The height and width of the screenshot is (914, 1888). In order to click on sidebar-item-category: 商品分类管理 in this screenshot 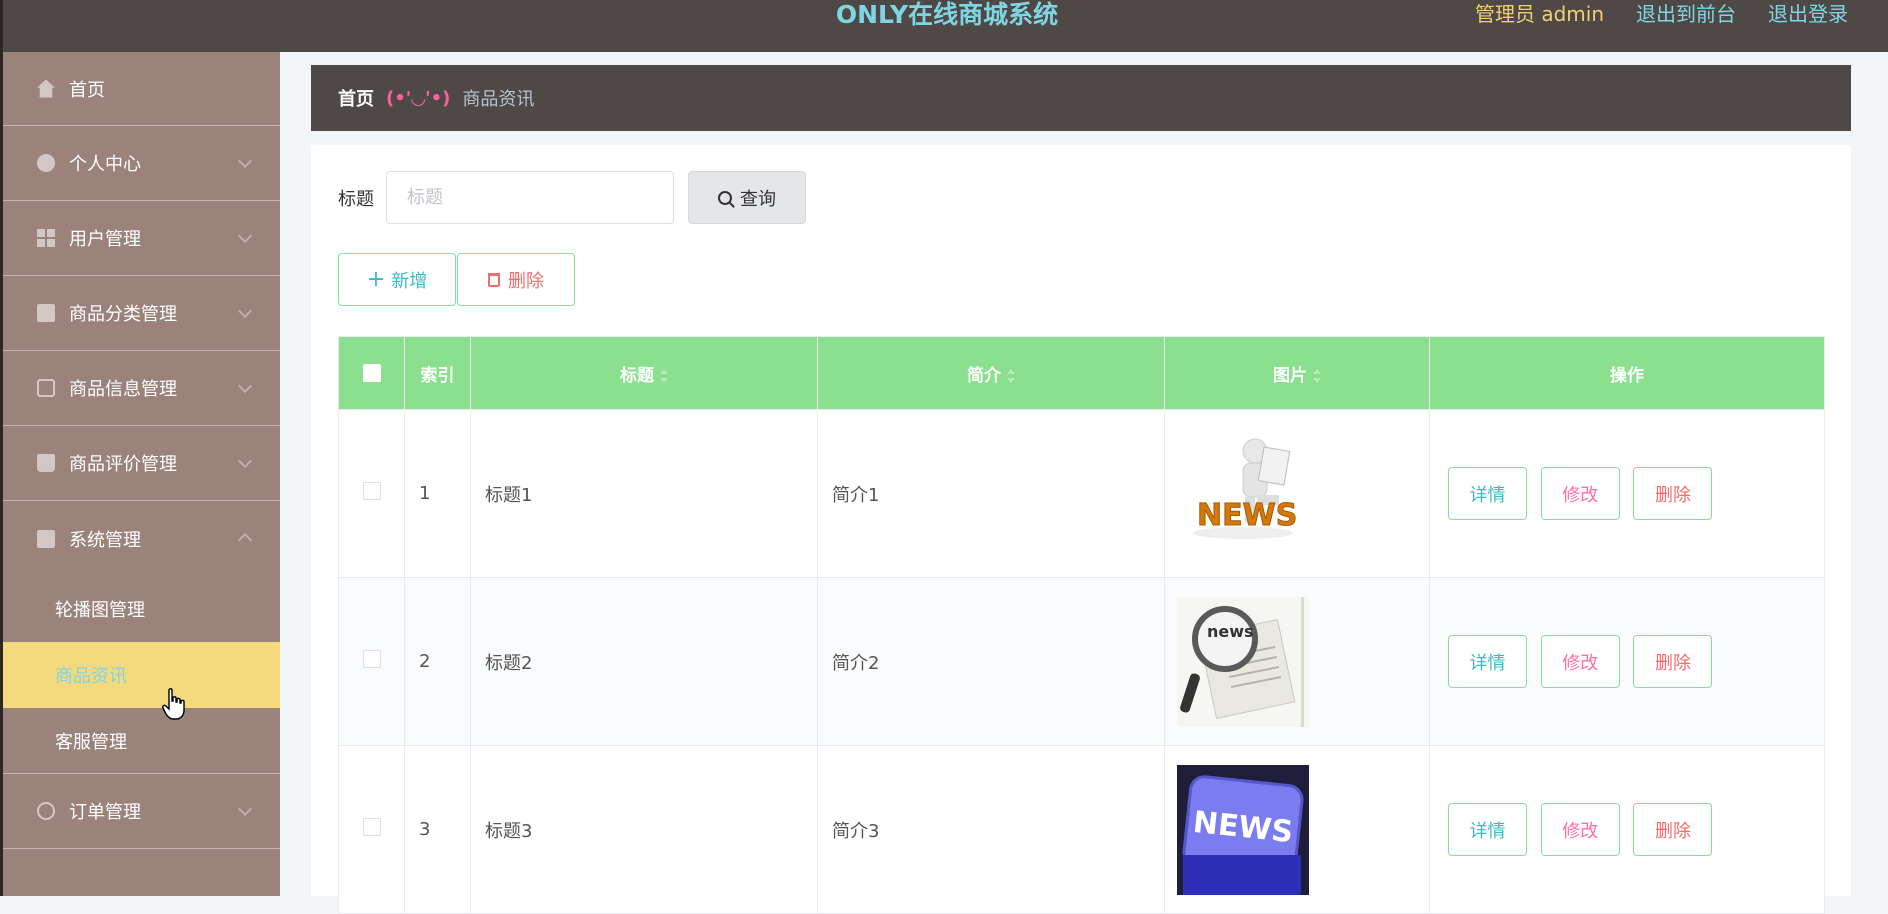, I will do `click(141, 313)`.